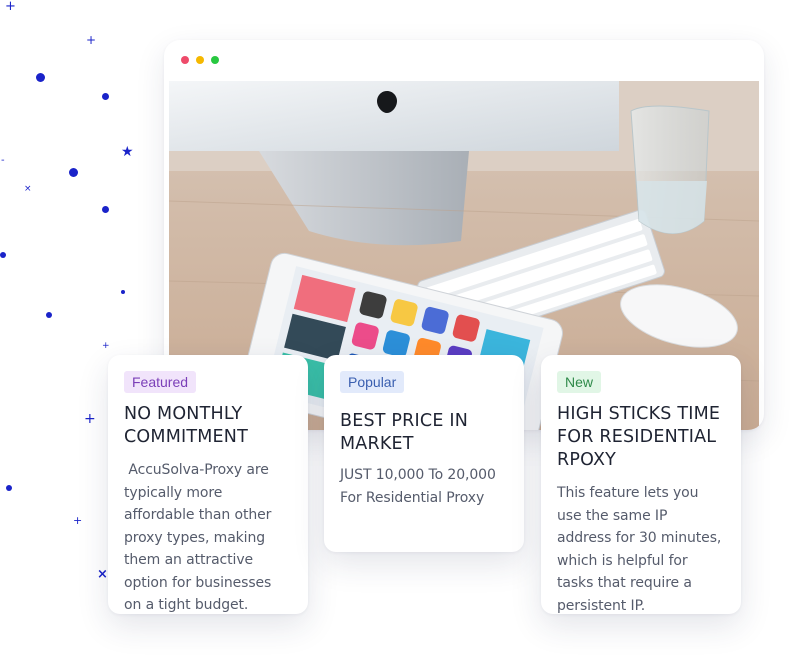  What do you see at coordinates (639, 437) in the screenshot?
I see `card-title: HIGH STICKS TIME FOR RESIDENTIAL RPOXY` at bounding box center [639, 437].